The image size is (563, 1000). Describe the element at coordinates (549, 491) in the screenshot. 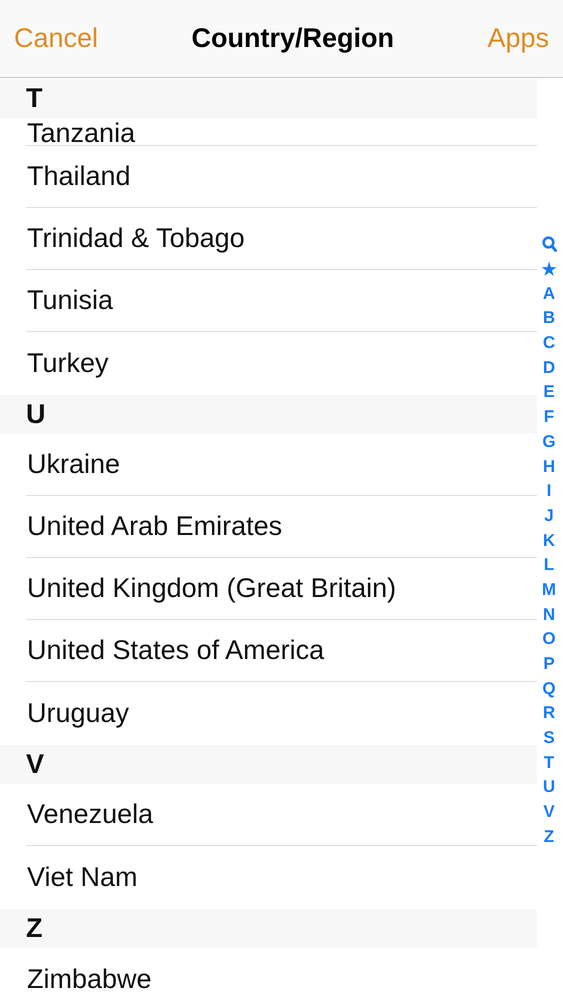

I see `index-letter: I` at that location.